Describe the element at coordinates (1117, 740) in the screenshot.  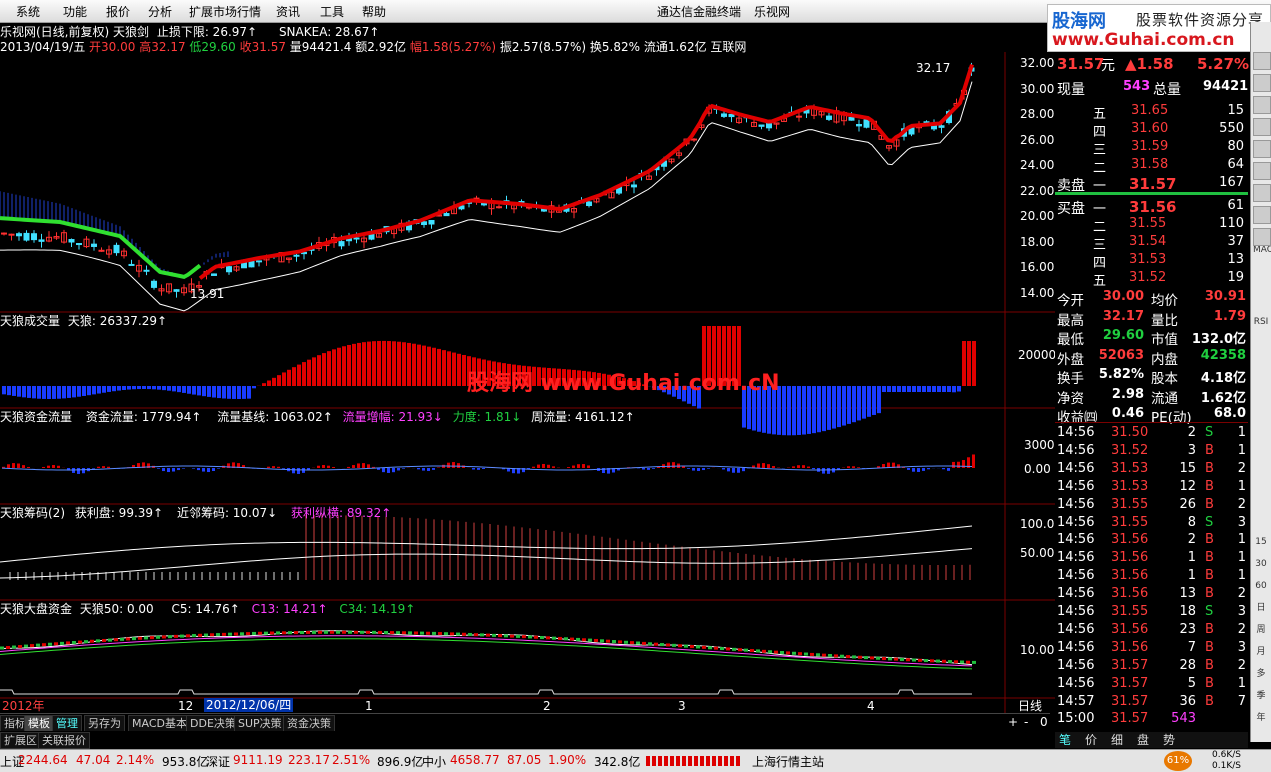
I see `quote-tab: 细` at that location.